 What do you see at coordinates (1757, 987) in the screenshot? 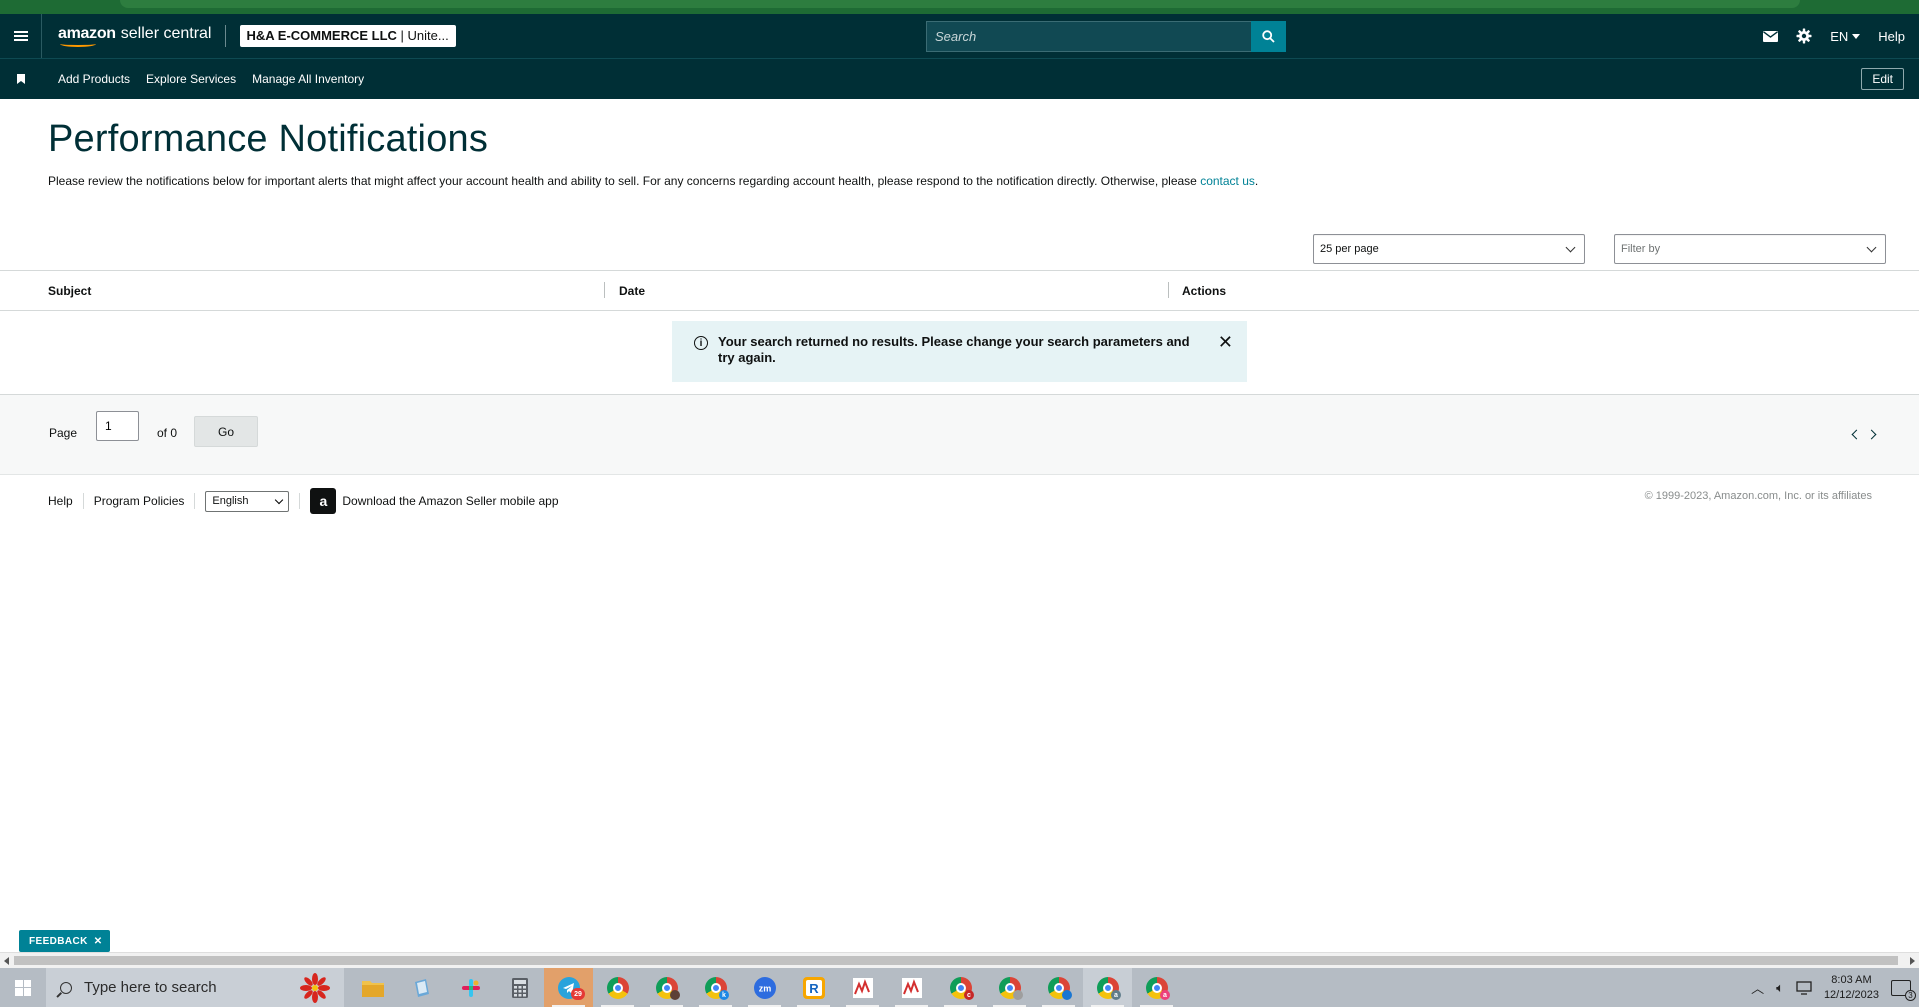
I see `chevron-up-icon: ︿` at bounding box center [1757, 987].